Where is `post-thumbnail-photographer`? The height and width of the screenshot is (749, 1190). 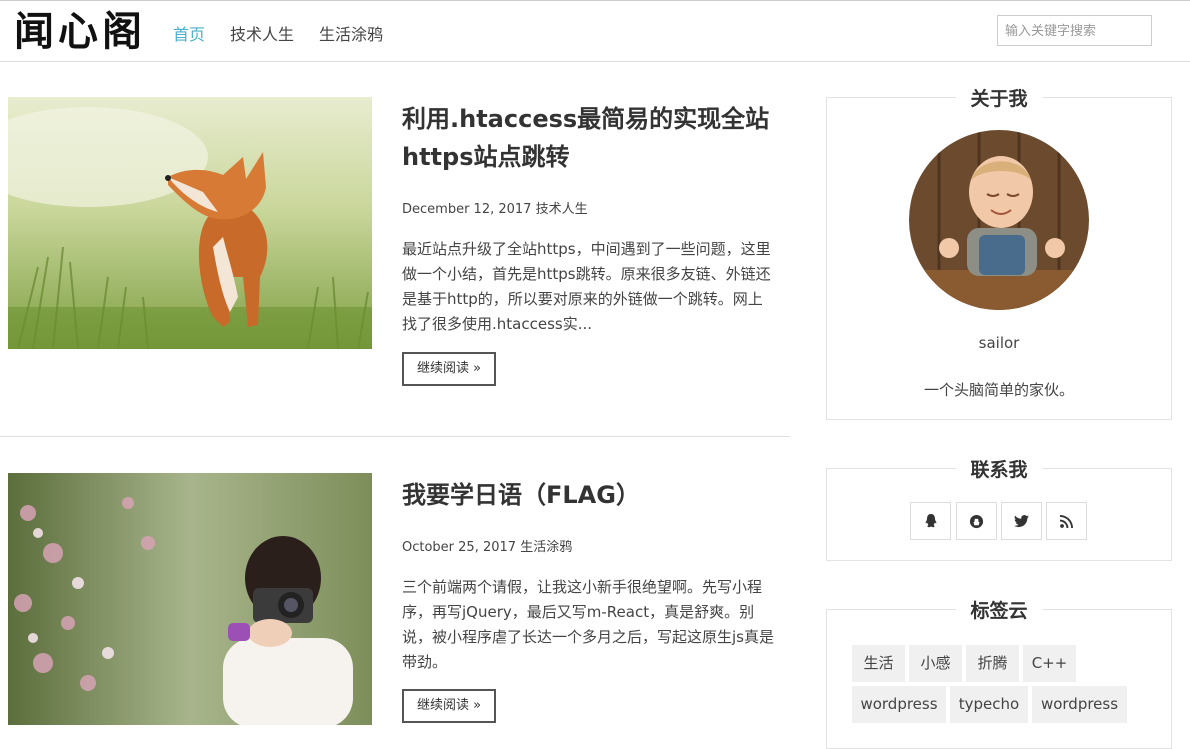 post-thumbnail-photographer is located at coordinates (190, 599).